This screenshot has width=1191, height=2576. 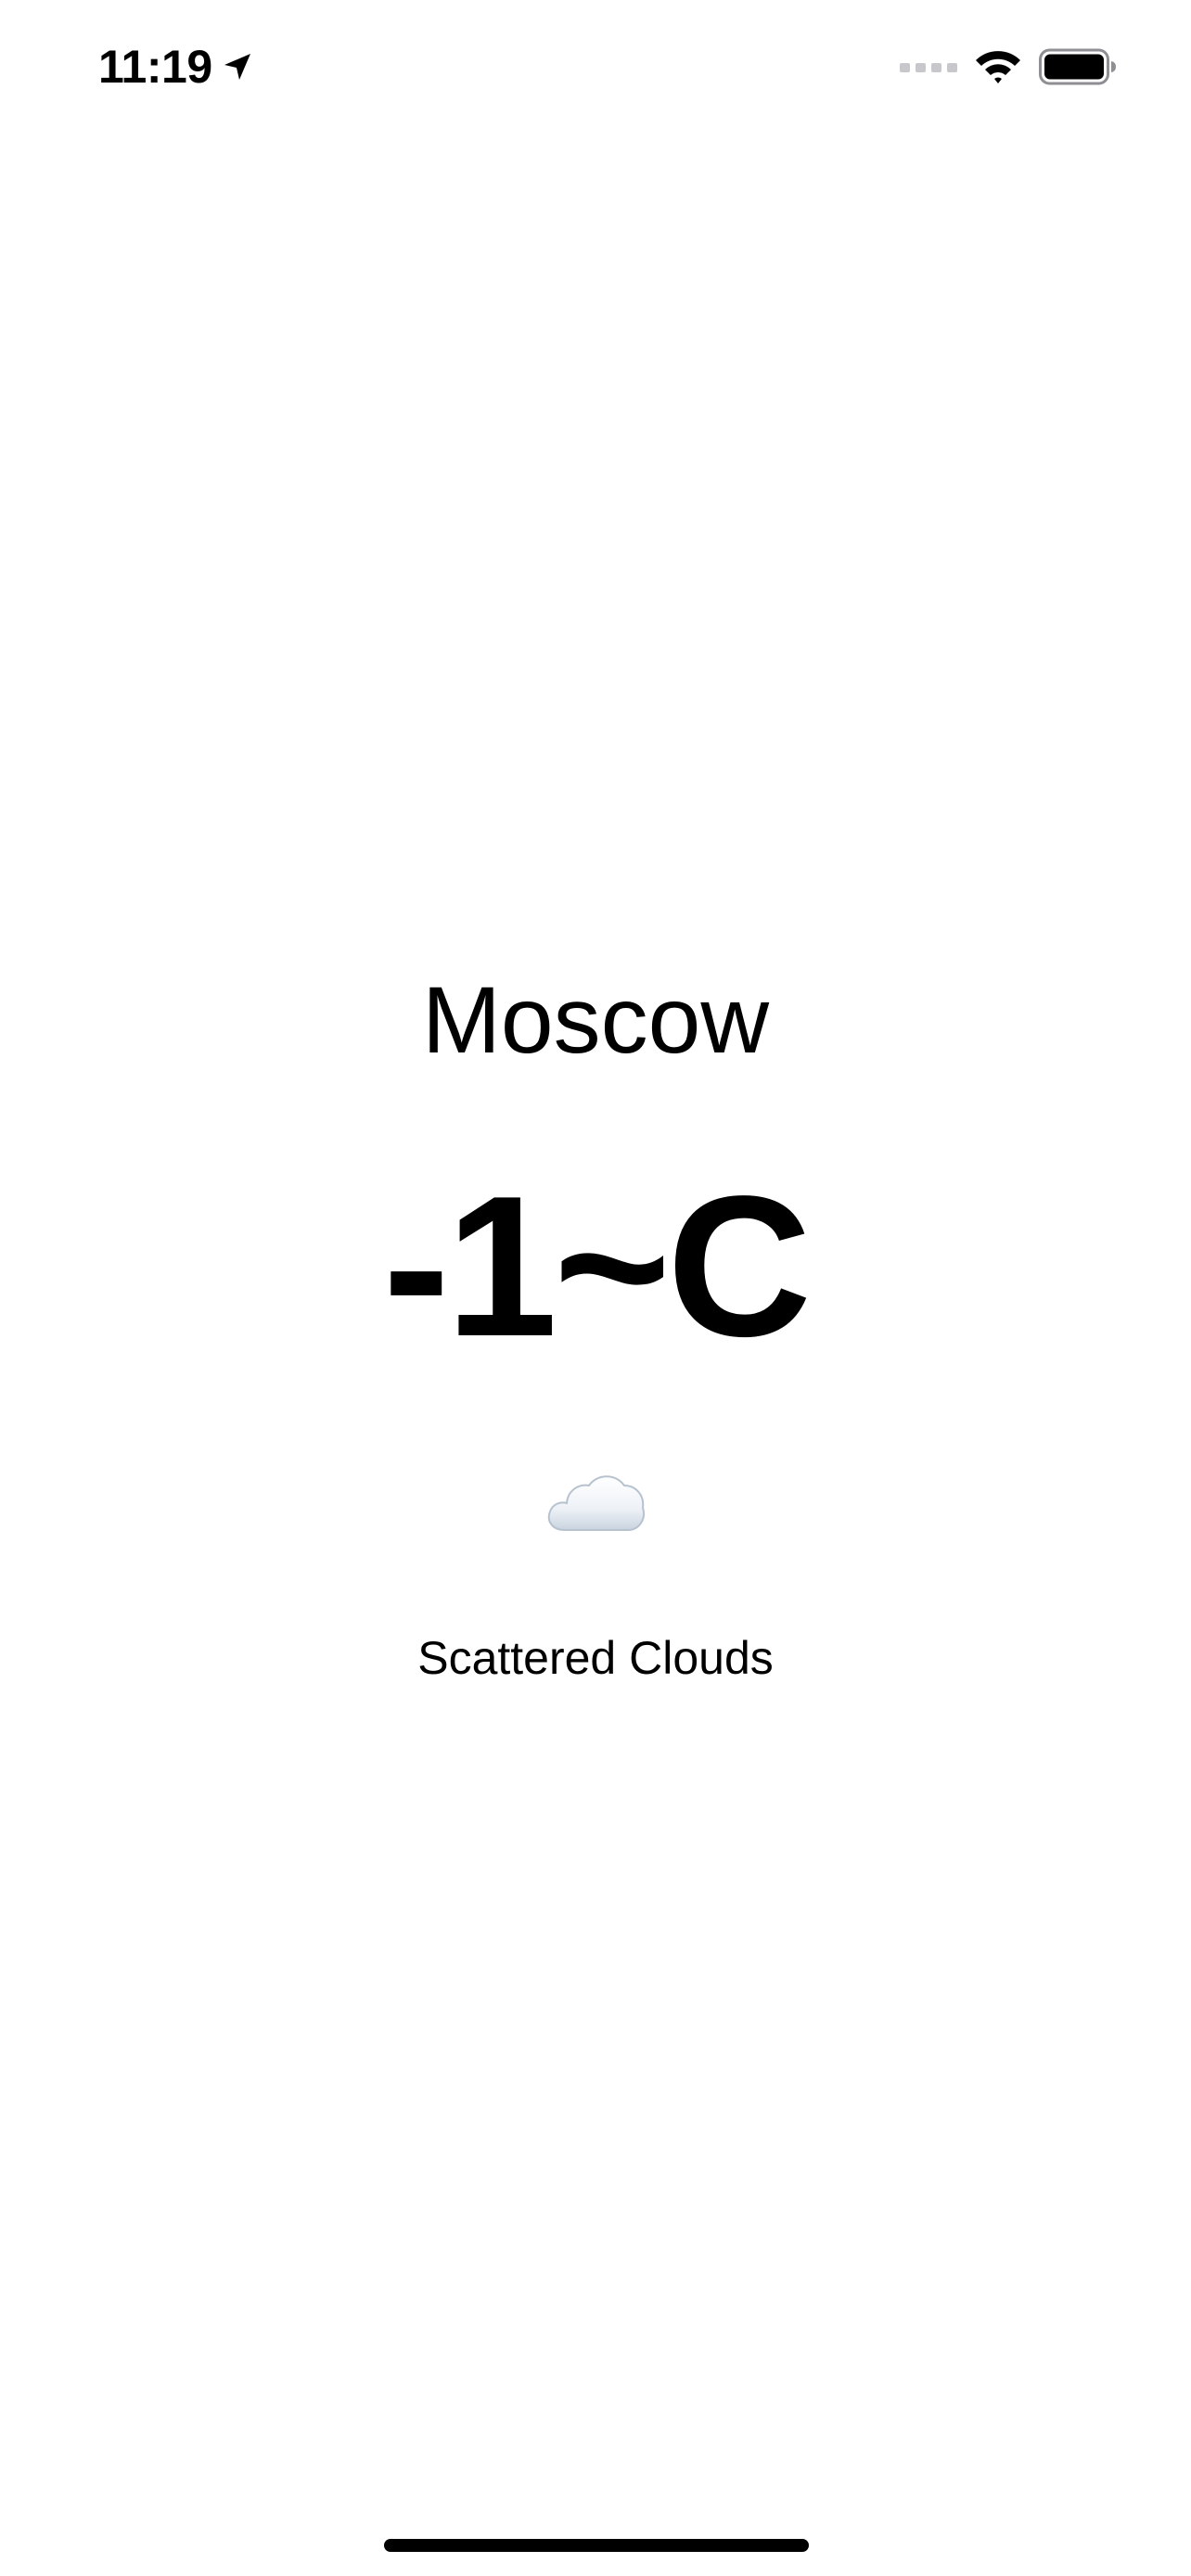 I want to click on battery-icon, so click(x=1078, y=66).